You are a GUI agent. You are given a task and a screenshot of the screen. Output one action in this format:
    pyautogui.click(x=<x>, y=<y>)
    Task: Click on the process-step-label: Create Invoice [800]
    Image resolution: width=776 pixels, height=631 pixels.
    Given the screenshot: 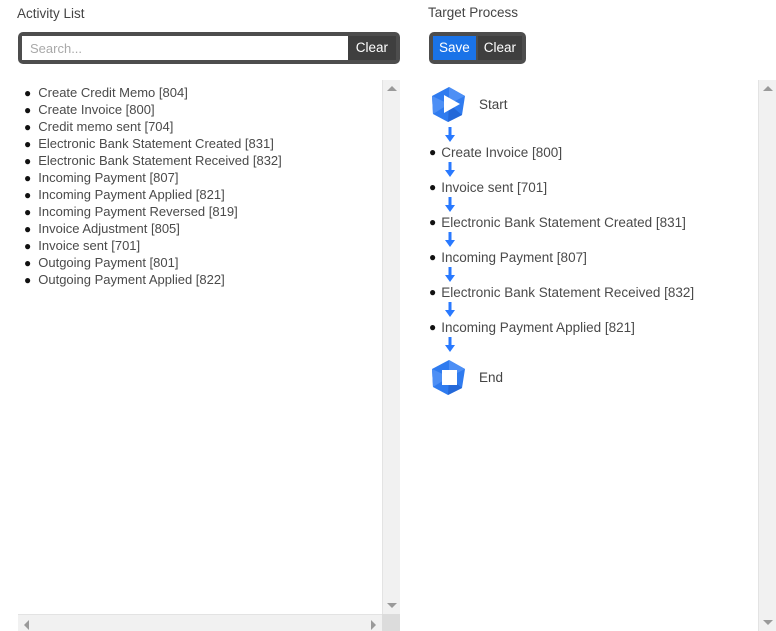 What is the action you would take?
    pyautogui.click(x=502, y=152)
    